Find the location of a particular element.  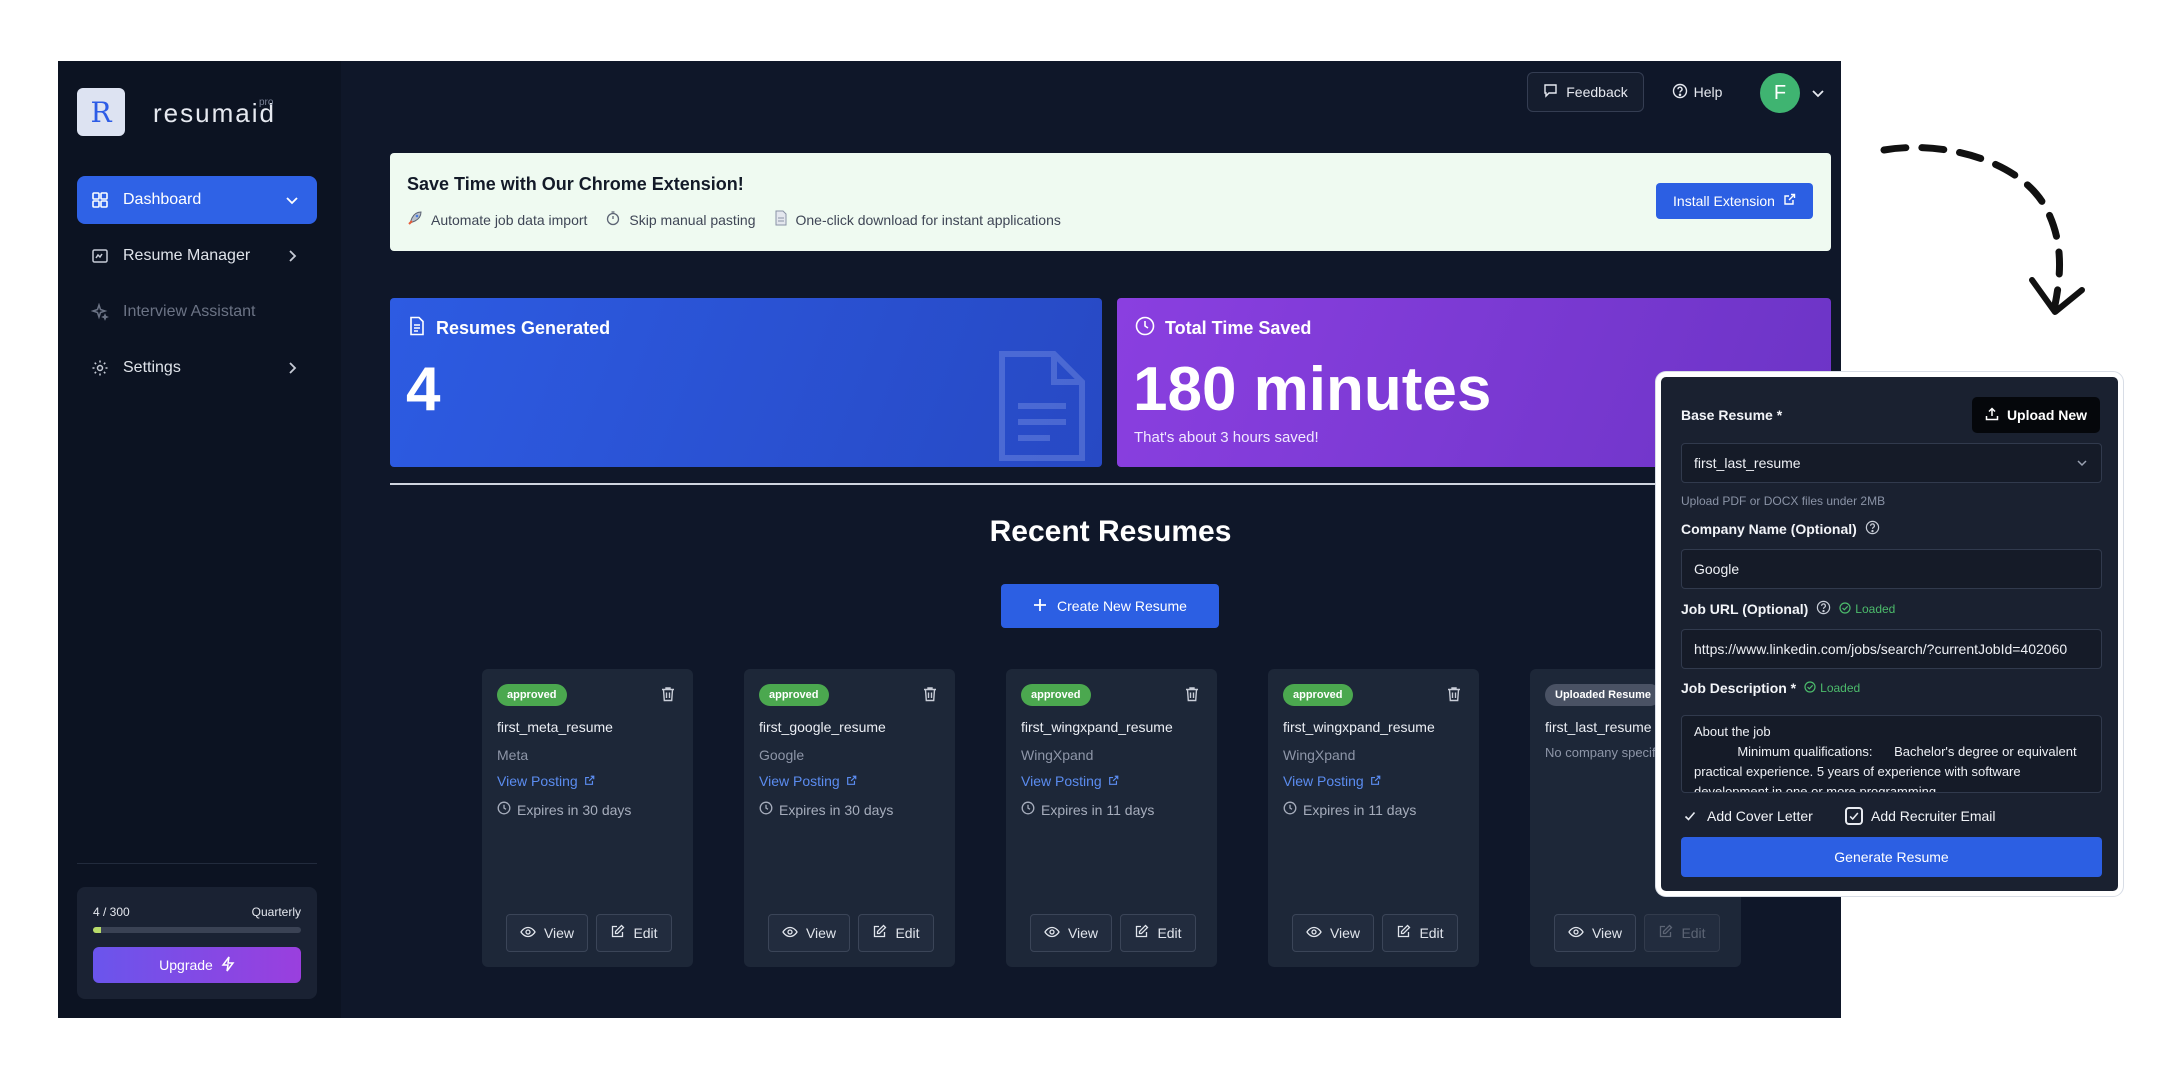

feedback-label: Feedback is located at coordinates (1597, 92).